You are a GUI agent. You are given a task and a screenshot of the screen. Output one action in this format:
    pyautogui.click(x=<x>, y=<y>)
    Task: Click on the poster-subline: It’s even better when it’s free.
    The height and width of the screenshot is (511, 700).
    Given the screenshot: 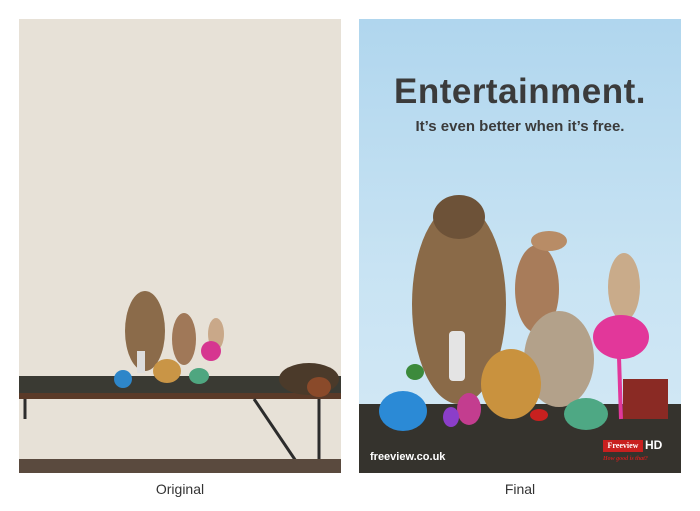 What is the action you would take?
    pyautogui.click(x=520, y=126)
    